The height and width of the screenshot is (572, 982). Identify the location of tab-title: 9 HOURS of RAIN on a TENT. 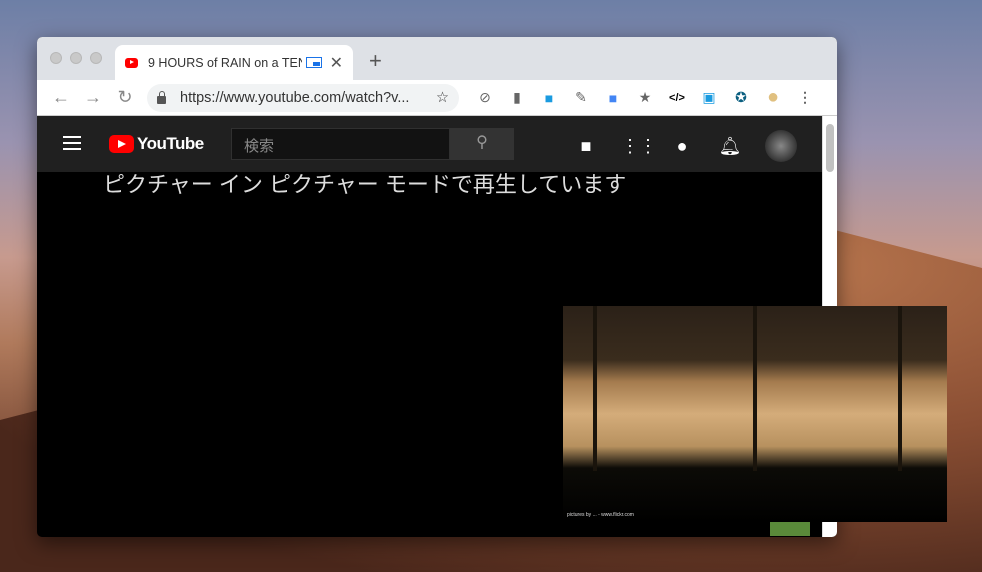
(225, 62).